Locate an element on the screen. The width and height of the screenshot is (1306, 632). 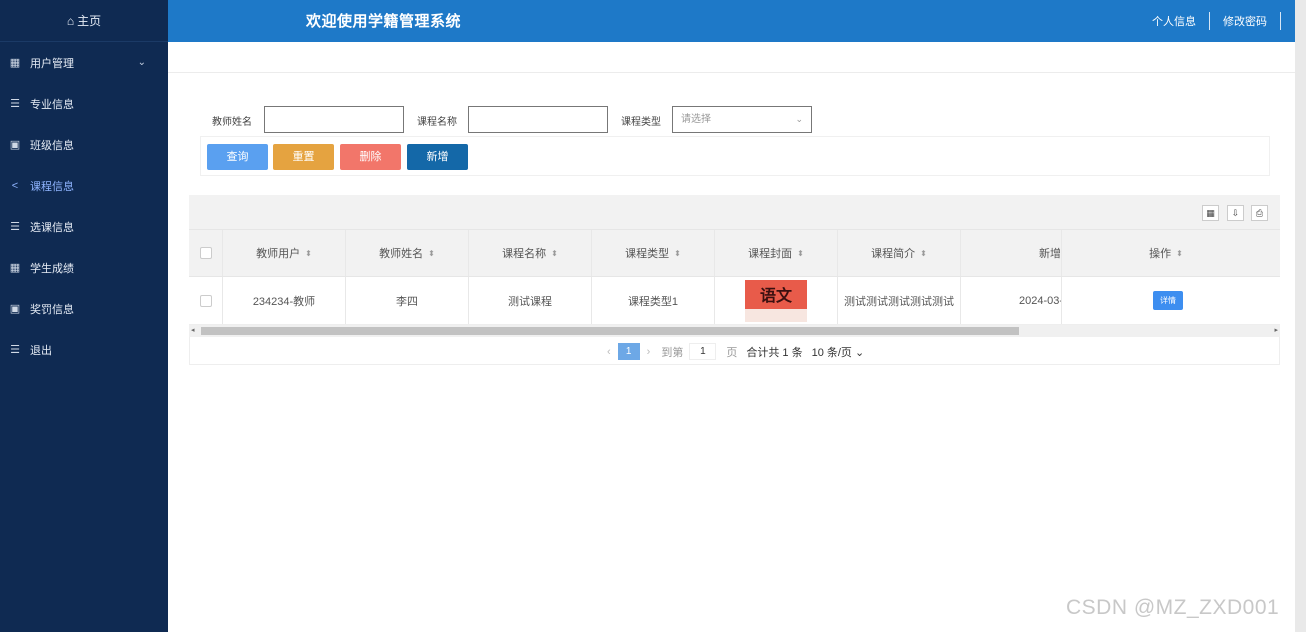
column-header-added: 新增 is located at coordinates (1011, 253).